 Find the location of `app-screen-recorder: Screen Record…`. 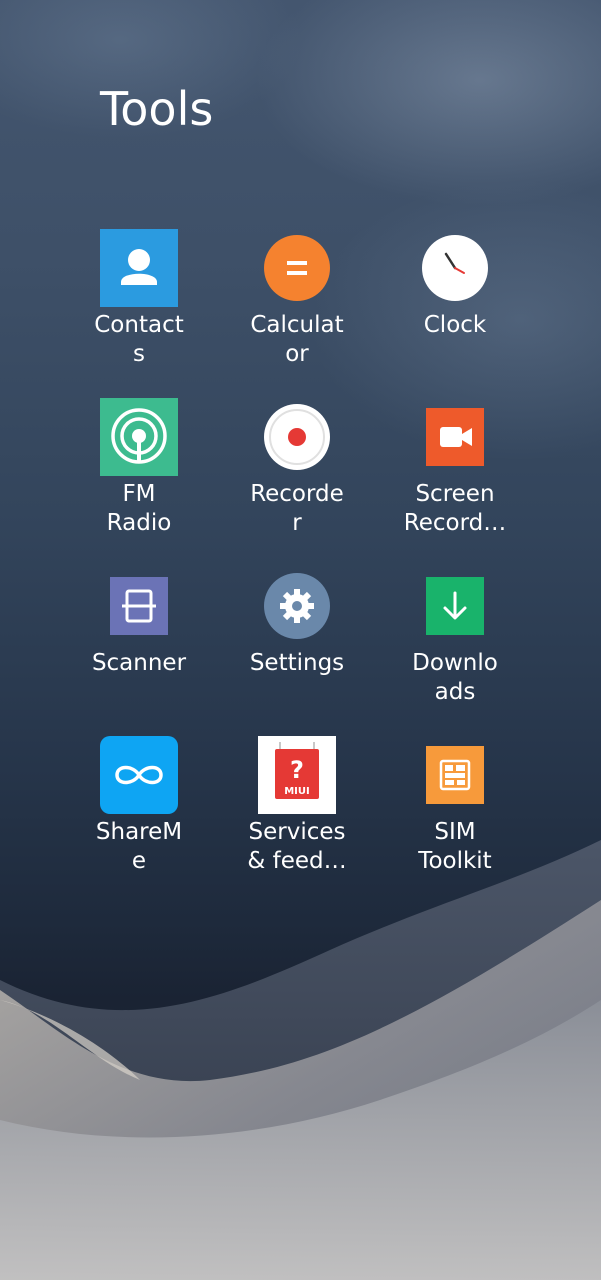

app-screen-recorder: Screen Record… is located at coordinates (455, 478).